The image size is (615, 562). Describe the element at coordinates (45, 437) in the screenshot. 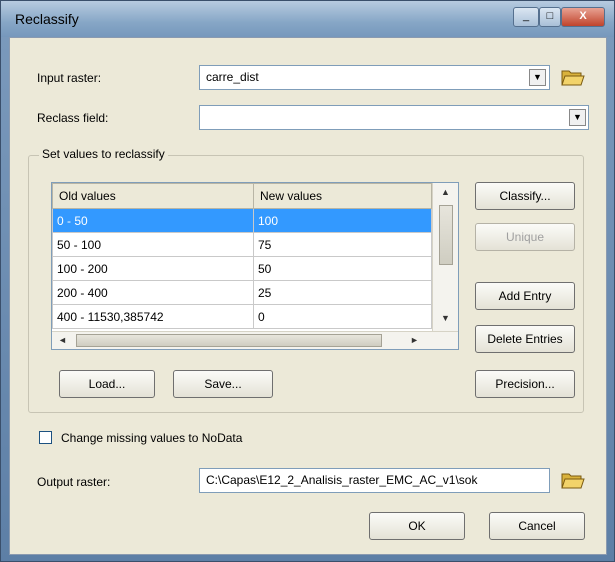

I see `nodata-checkbox` at that location.